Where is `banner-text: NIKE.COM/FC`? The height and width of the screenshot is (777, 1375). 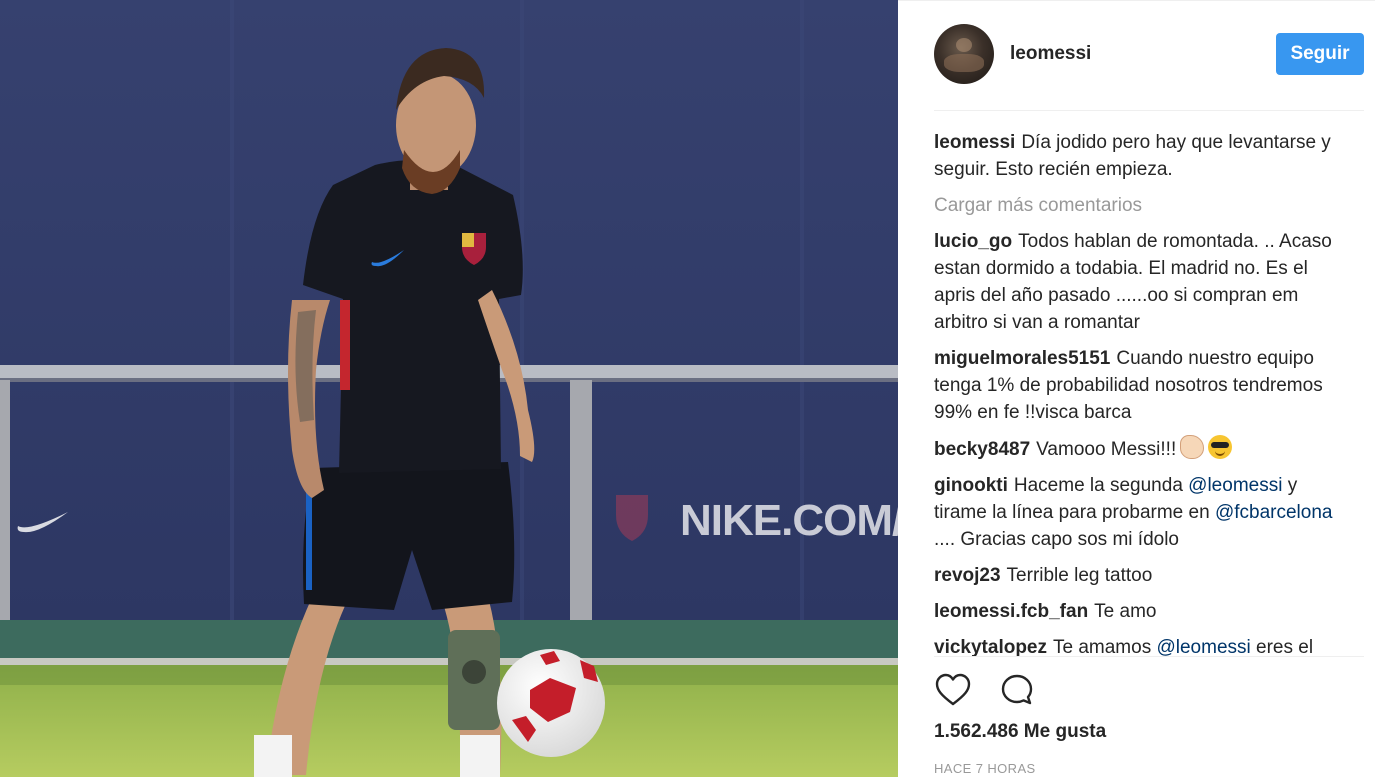
banner-text: NIKE.COM/FC is located at coordinates (789, 520).